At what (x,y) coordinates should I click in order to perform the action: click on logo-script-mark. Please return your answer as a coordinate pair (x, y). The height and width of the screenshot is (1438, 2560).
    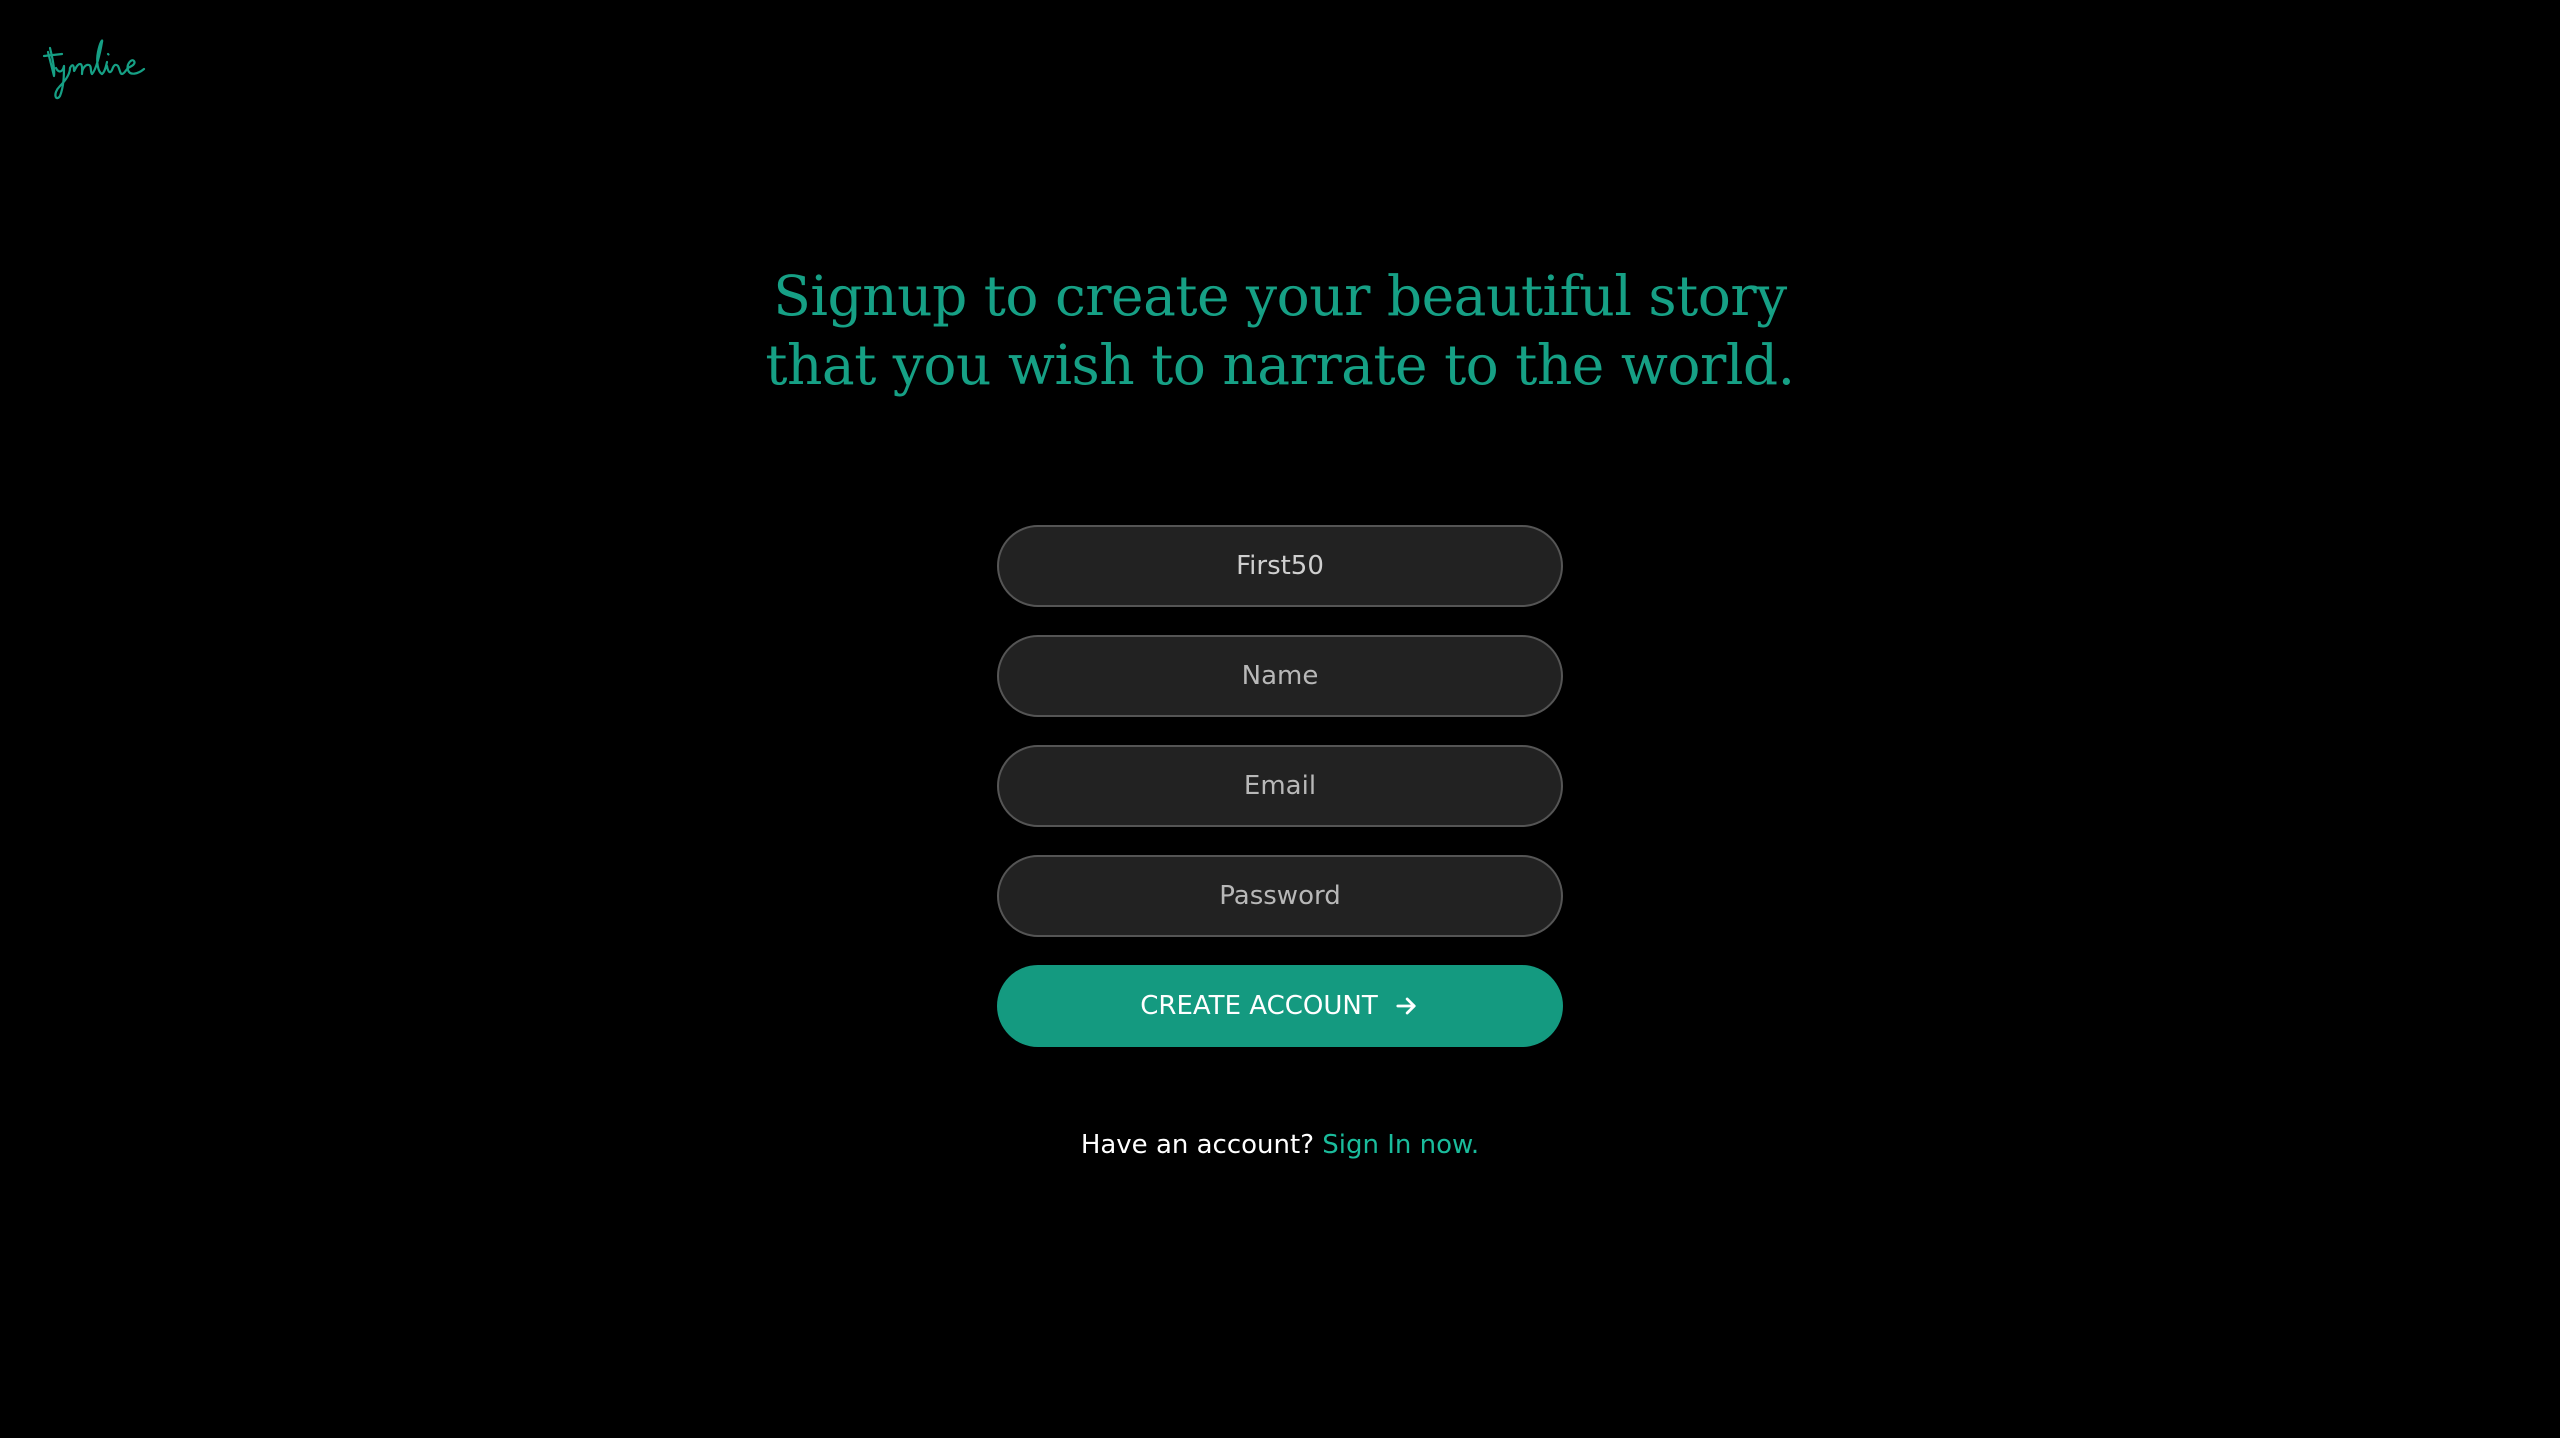
    Looking at the image, I should click on (94, 69).